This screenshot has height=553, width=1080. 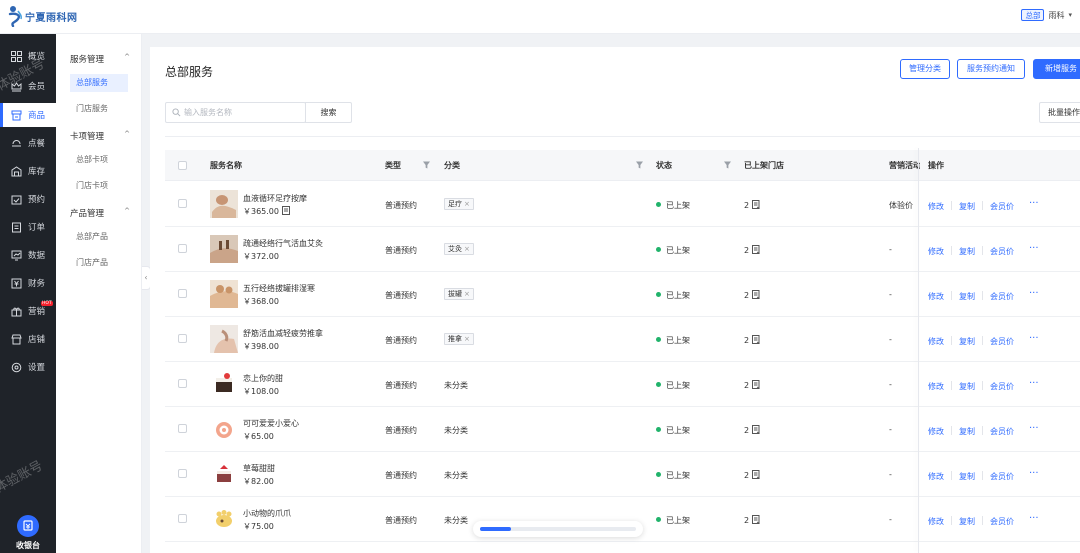 What do you see at coordinates (286, 210) in the screenshot?
I see `qr-code-icon` at bounding box center [286, 210].